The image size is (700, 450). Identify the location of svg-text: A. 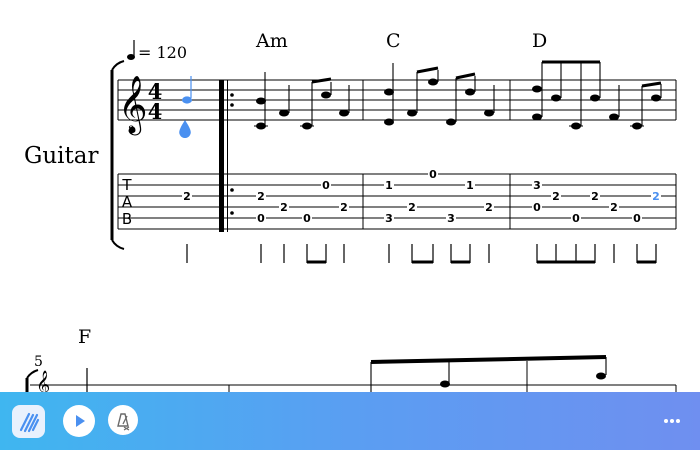
(127, 202).